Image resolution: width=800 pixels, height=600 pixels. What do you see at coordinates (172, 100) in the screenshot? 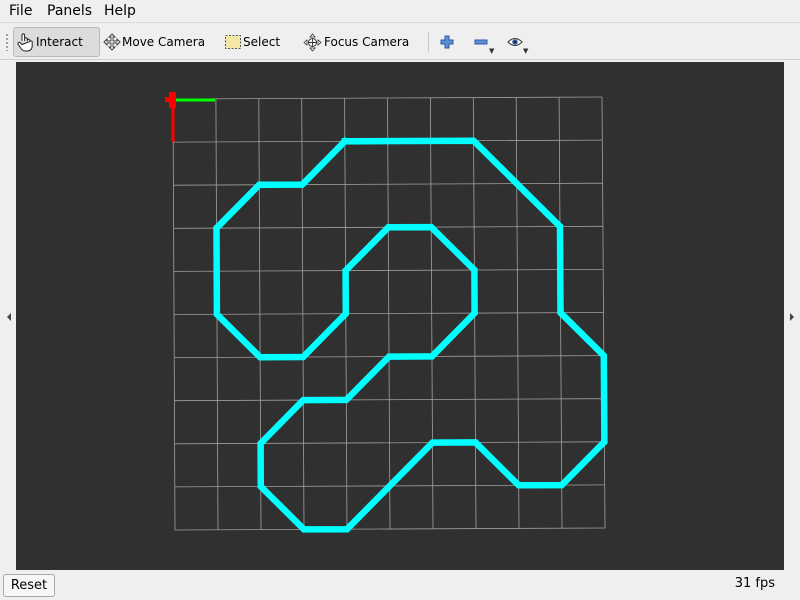
I see `origin-marker` at bounding box center [172, 100].